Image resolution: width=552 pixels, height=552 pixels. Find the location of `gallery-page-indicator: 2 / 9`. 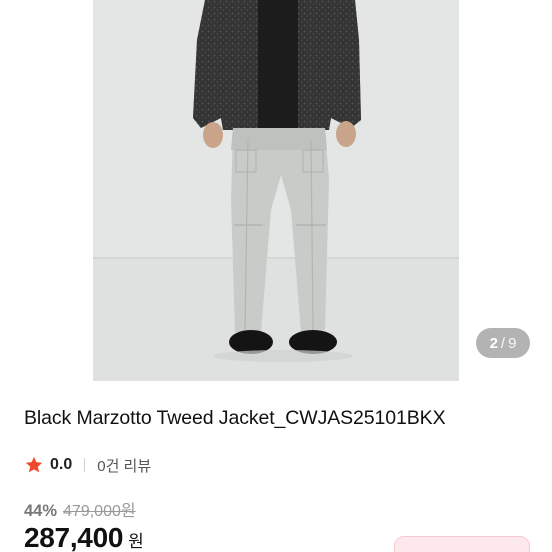

gallery-page-indicator: 2 / 9 is located at coordinates (503, 343).